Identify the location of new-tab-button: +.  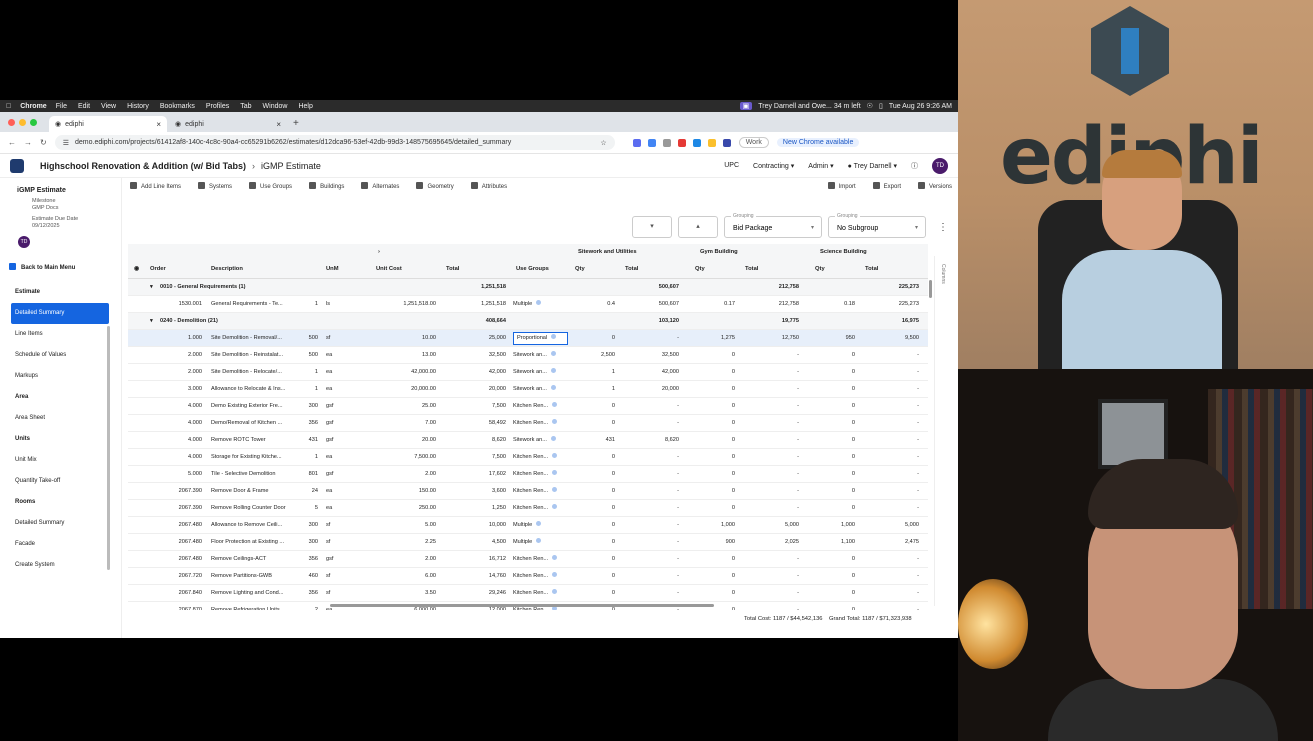
(296, 123).